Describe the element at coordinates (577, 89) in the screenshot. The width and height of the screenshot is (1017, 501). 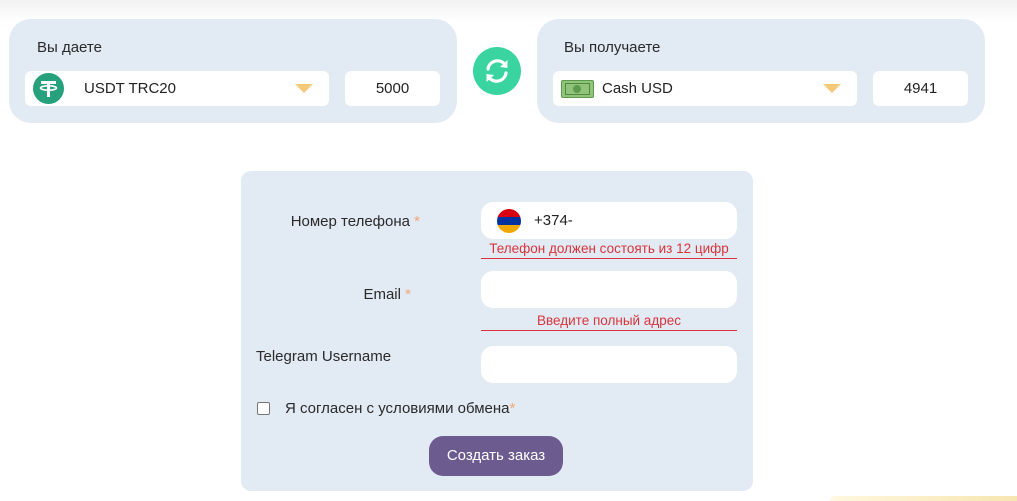
I see `cash-banknote-icon` at that location.